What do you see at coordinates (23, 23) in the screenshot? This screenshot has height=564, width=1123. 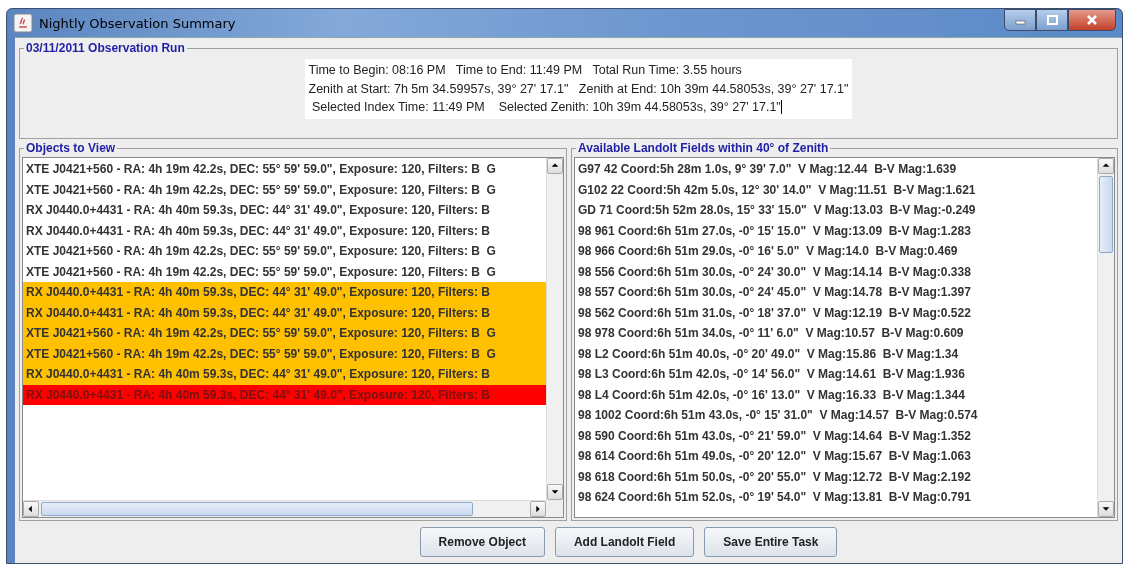 I see `app-icon` at bounding box center [23, 23].